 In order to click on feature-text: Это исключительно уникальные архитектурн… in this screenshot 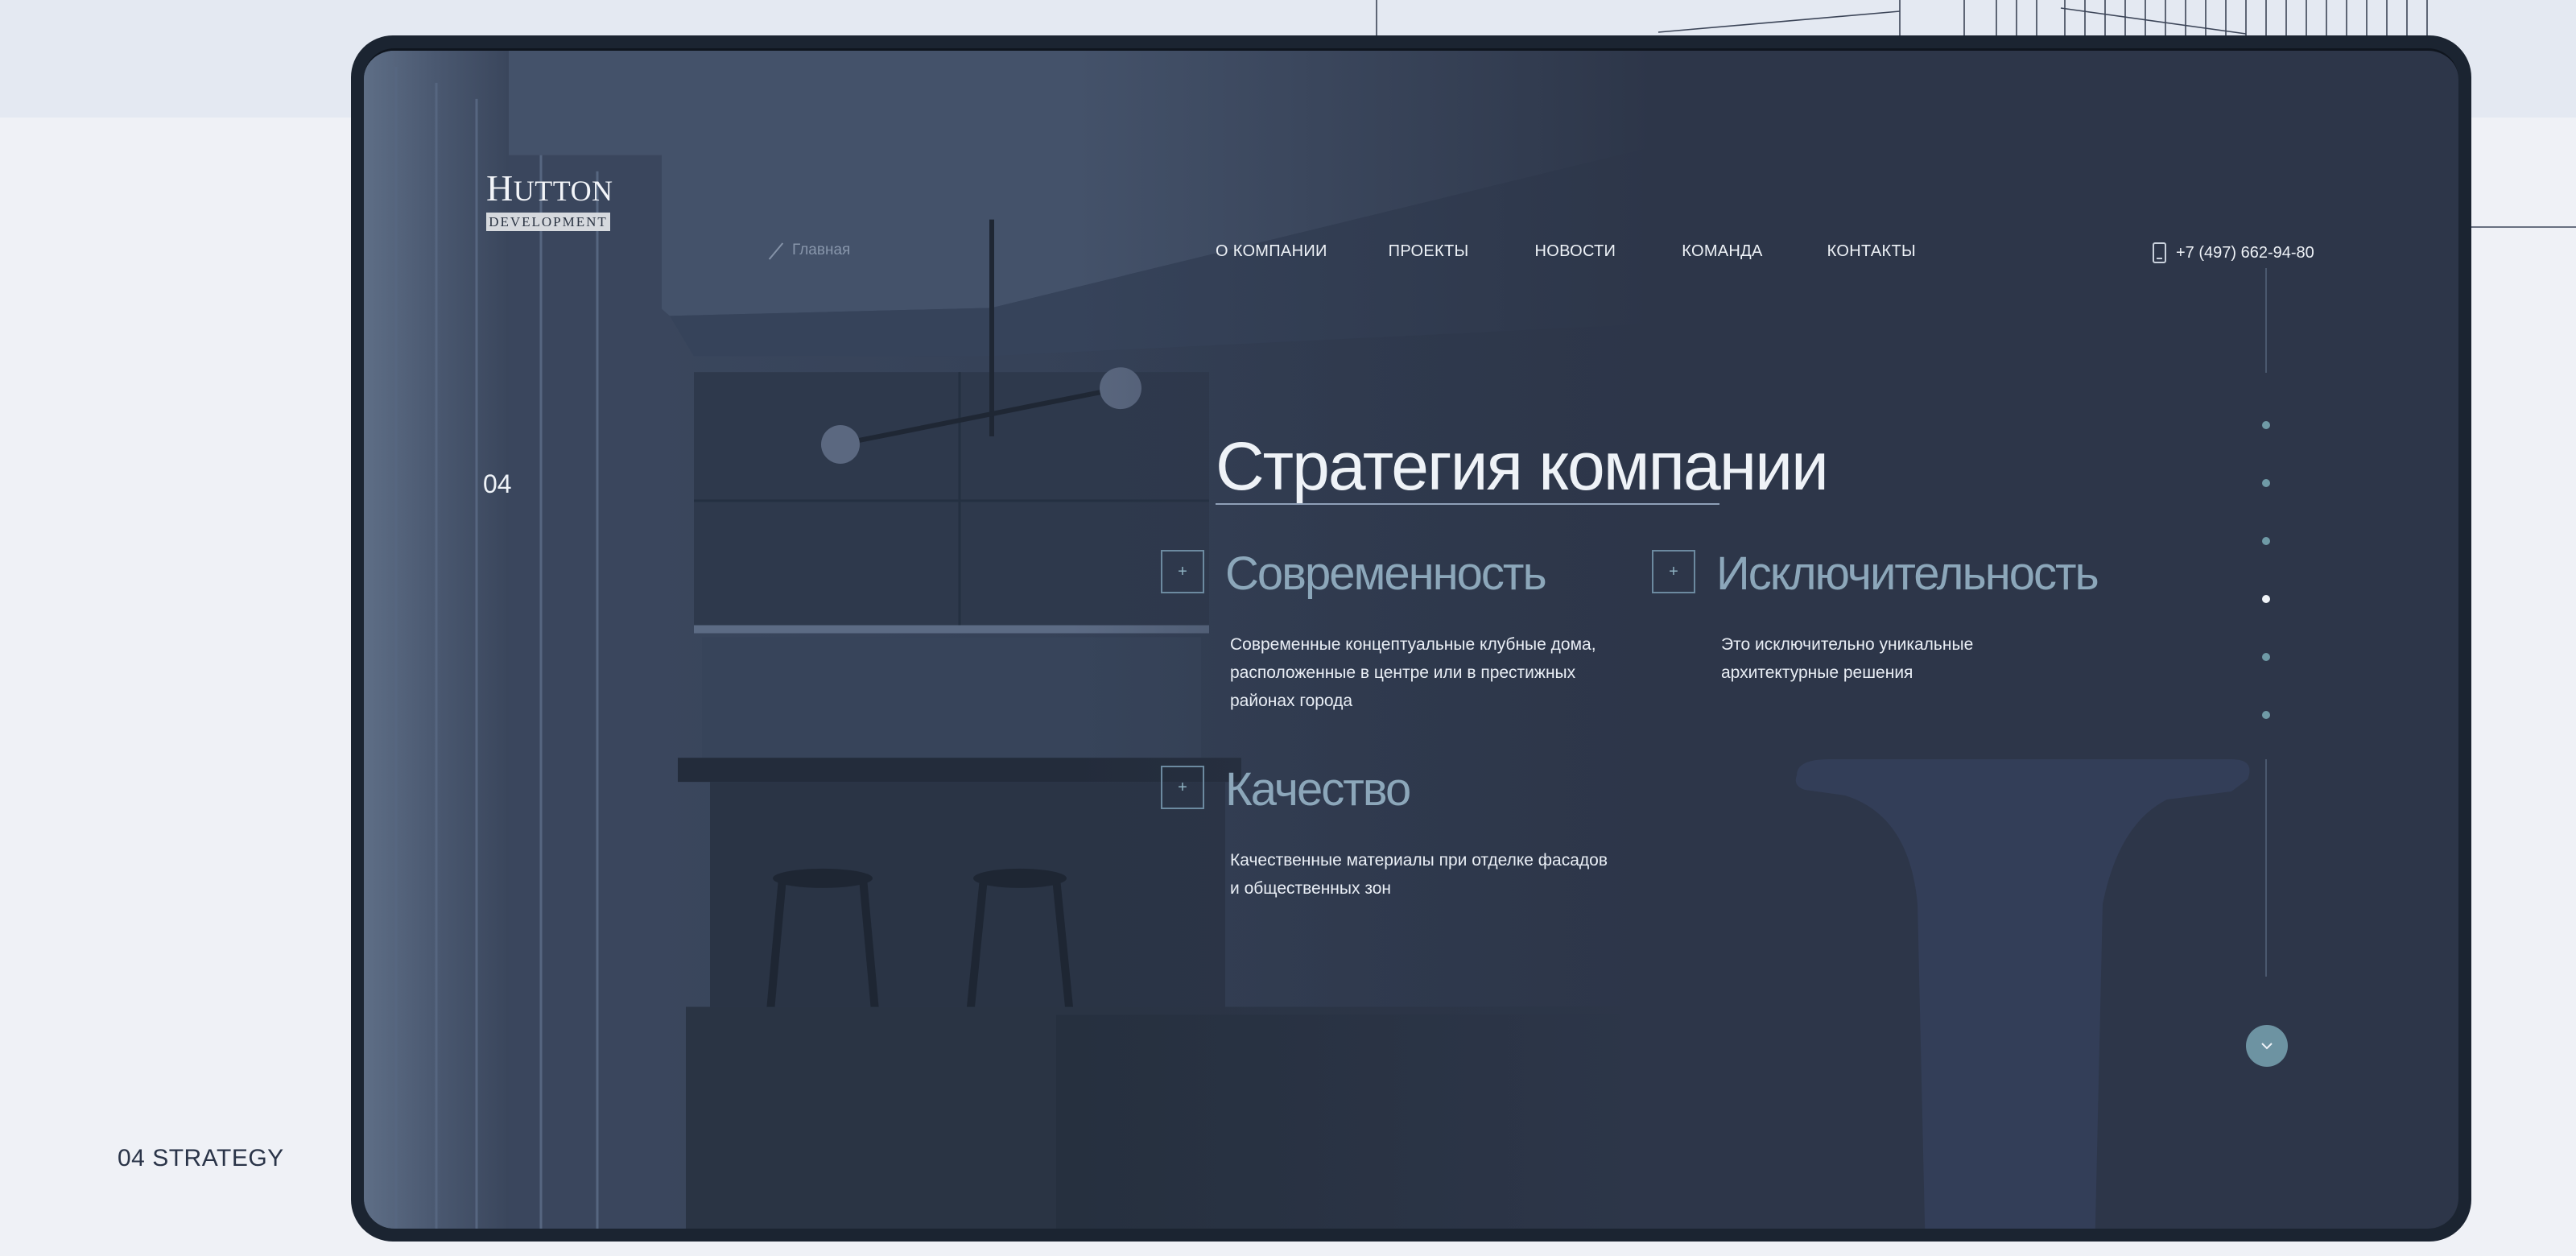, I will do `click(1848, 658)`.